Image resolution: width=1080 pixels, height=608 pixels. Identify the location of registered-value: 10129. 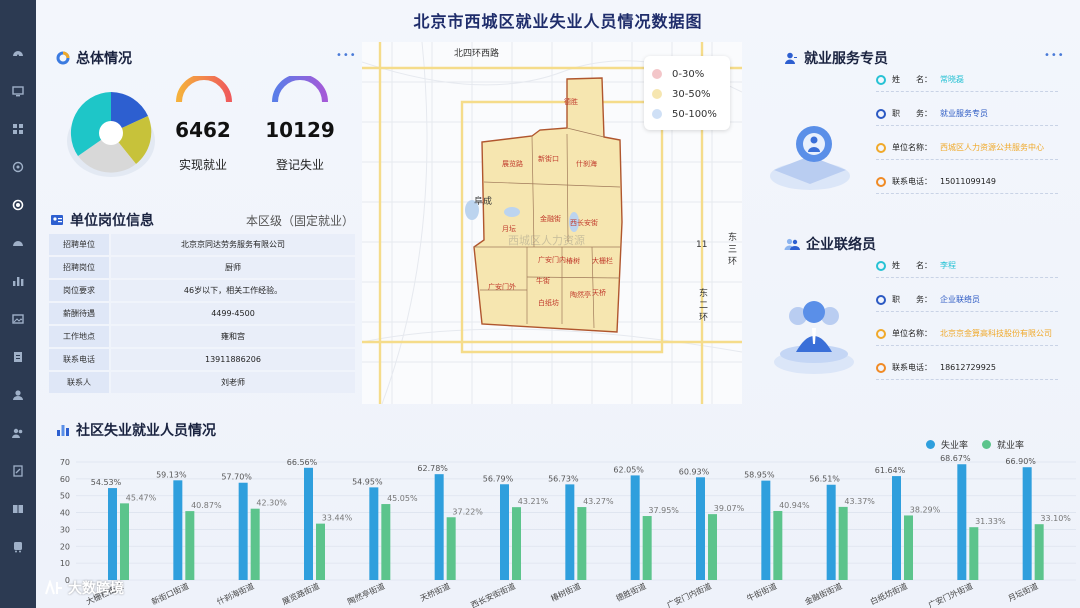
(300, 130).